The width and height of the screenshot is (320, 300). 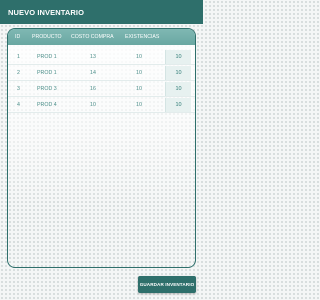 What do you see at coordinates (101, 12) in the screenshot?
I see `app-bar: NUEVO INVENTARIO` at bounding box center [101, 12].